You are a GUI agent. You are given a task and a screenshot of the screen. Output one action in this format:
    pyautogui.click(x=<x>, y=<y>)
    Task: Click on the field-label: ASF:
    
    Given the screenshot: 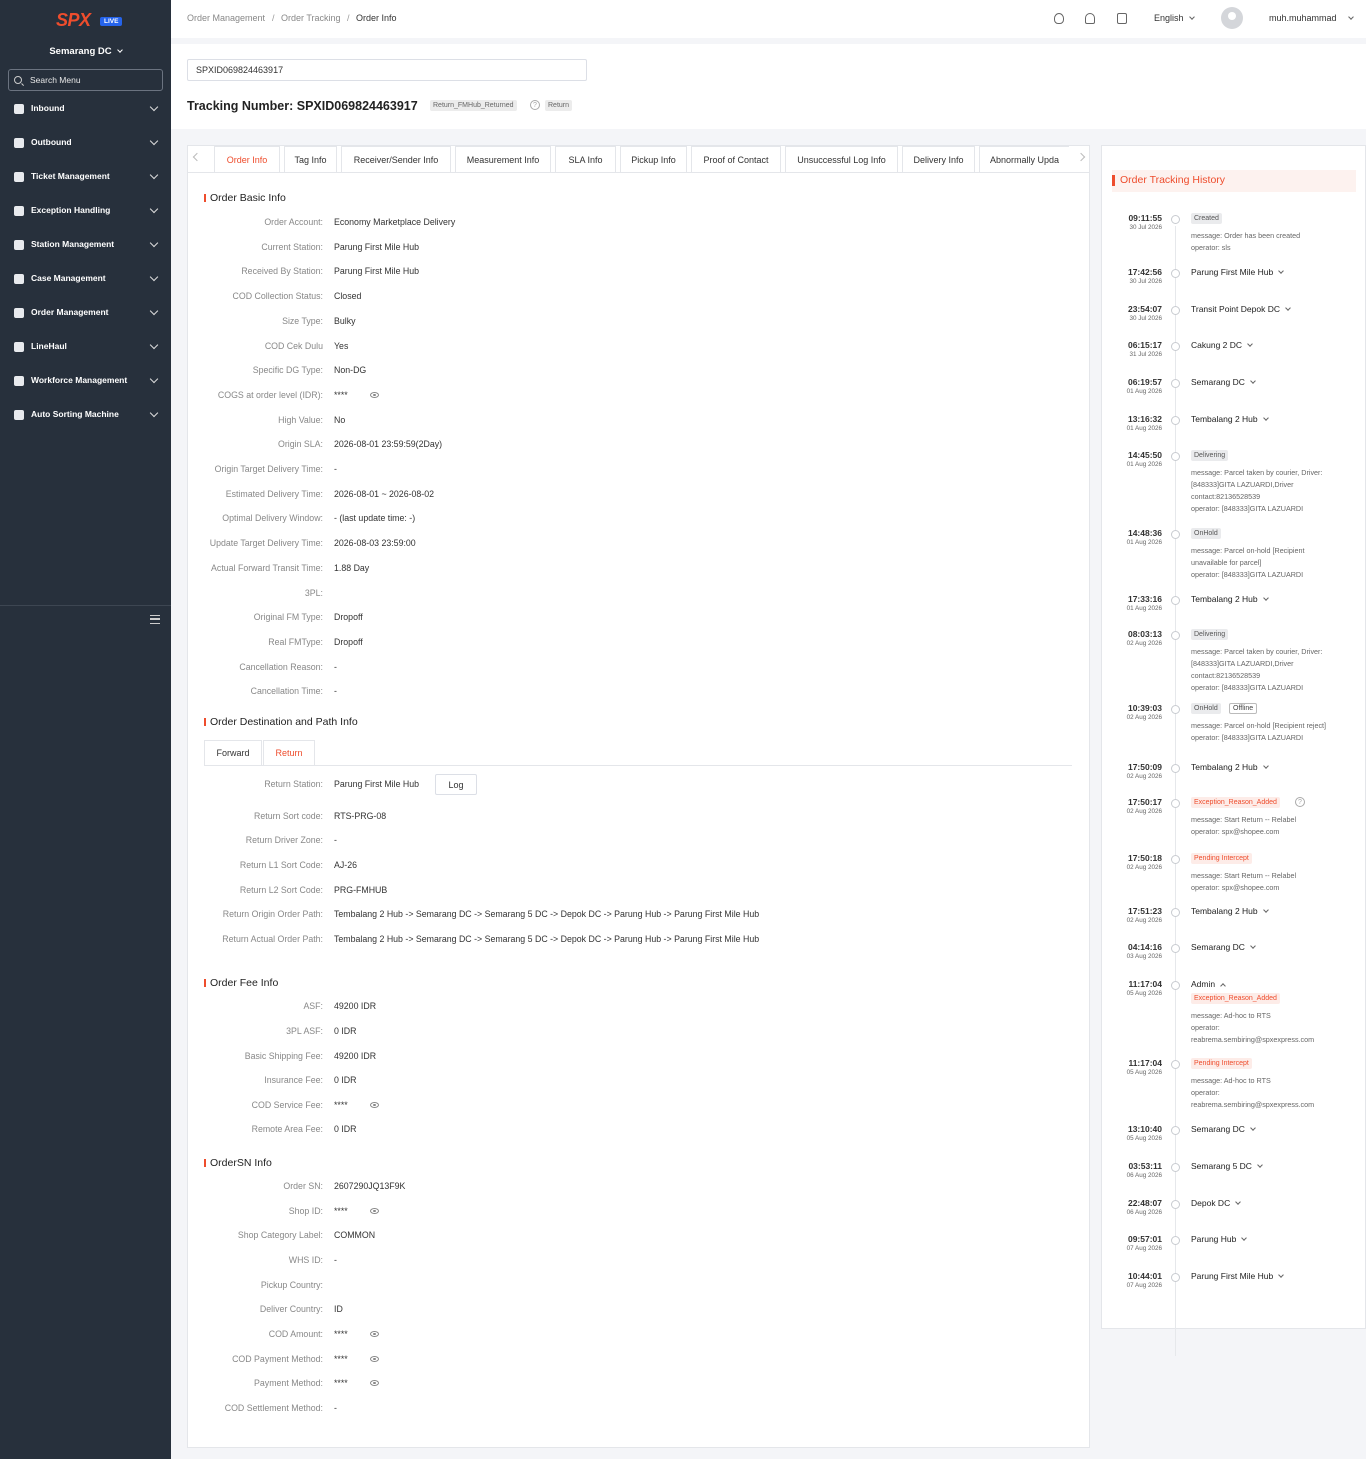 What is the action you would take?
    pyautogui.click(x=313, y=1006)
    